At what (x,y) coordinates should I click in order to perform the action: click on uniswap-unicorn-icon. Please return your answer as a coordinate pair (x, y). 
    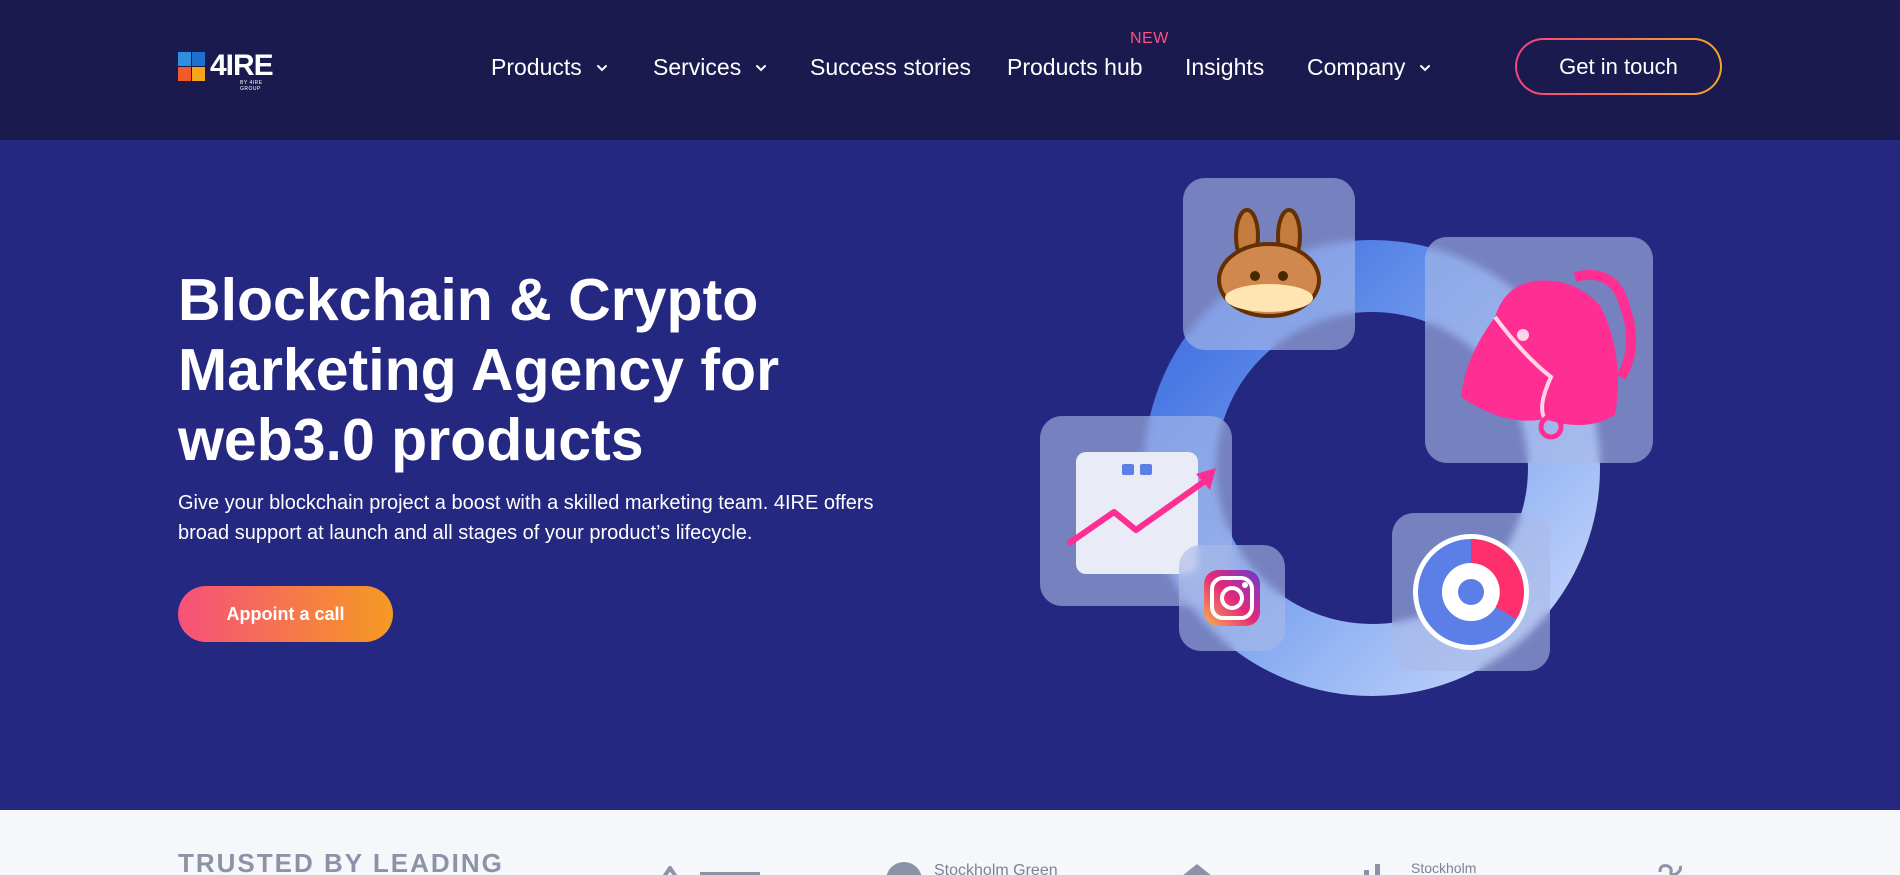
    Looking at the image, I should click on (1536, 328).